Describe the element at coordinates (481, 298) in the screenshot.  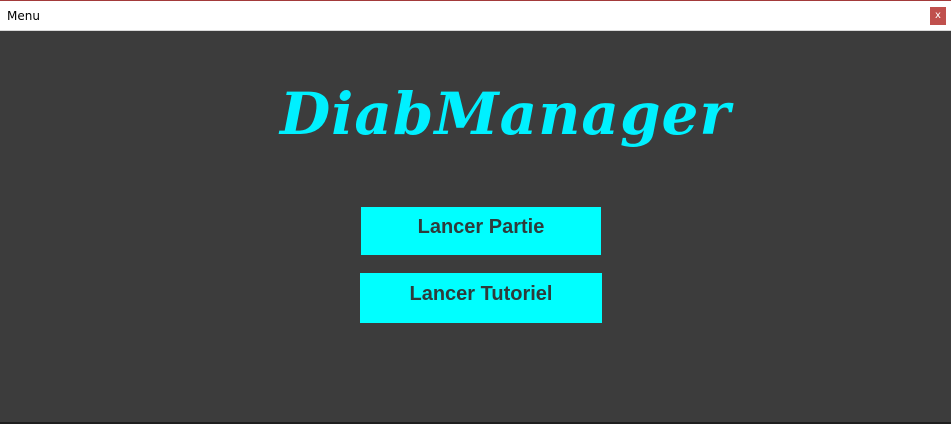
I see `start-tutorial-button: Lancer Tutoriel` at that location.